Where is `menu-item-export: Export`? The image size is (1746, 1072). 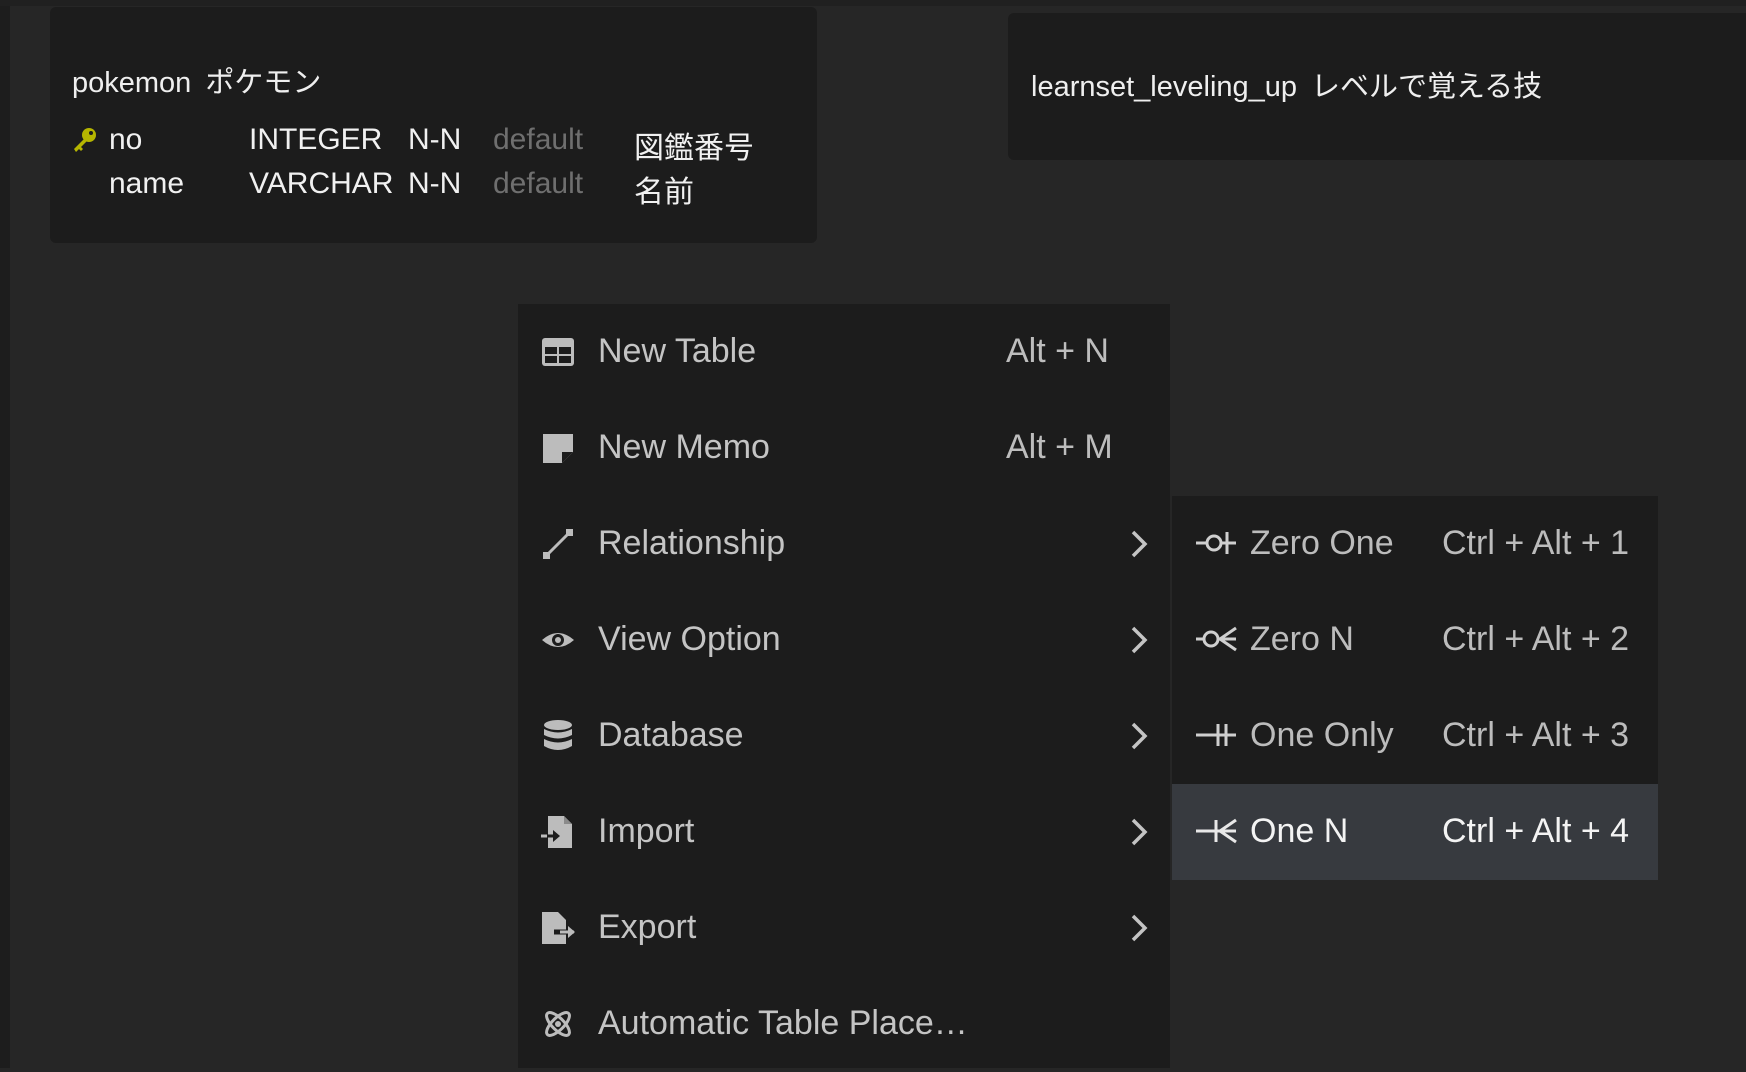
menu-item-export: Export is located at coordinates (844, 928).